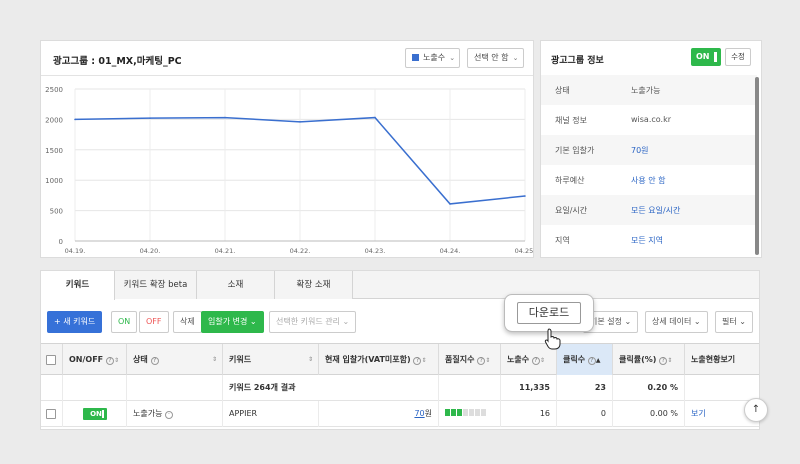 Image resolution: width=800 pixels, height=464 pixels. Describe the element at coordinates (75, 251) in the screenshot. I see `x-tick-label: 04.19.` at that location.